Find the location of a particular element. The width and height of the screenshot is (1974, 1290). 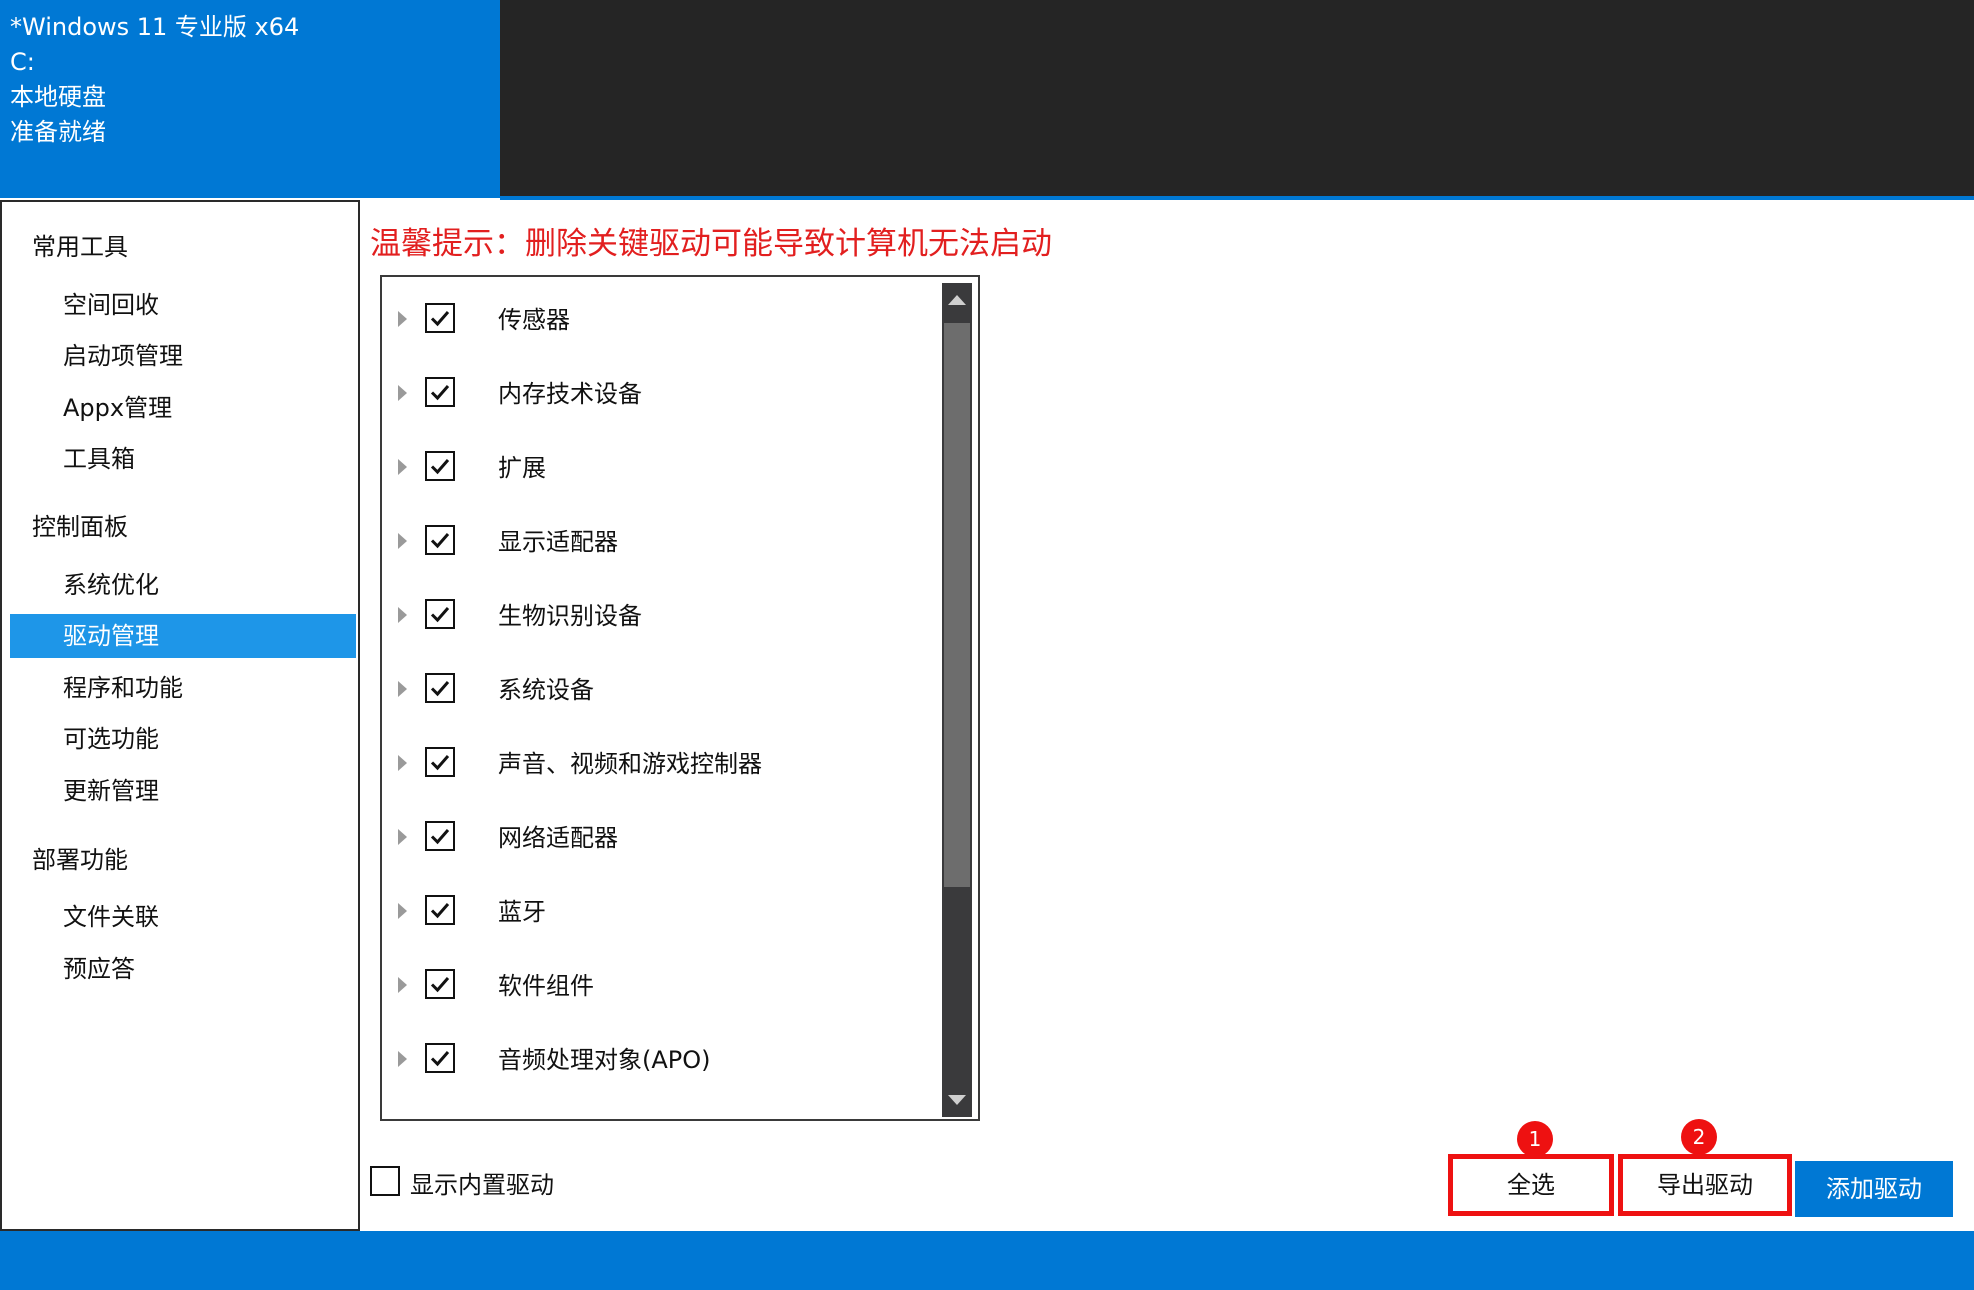

driver-category-row: 扩展 is located at coordinates (662, 466).